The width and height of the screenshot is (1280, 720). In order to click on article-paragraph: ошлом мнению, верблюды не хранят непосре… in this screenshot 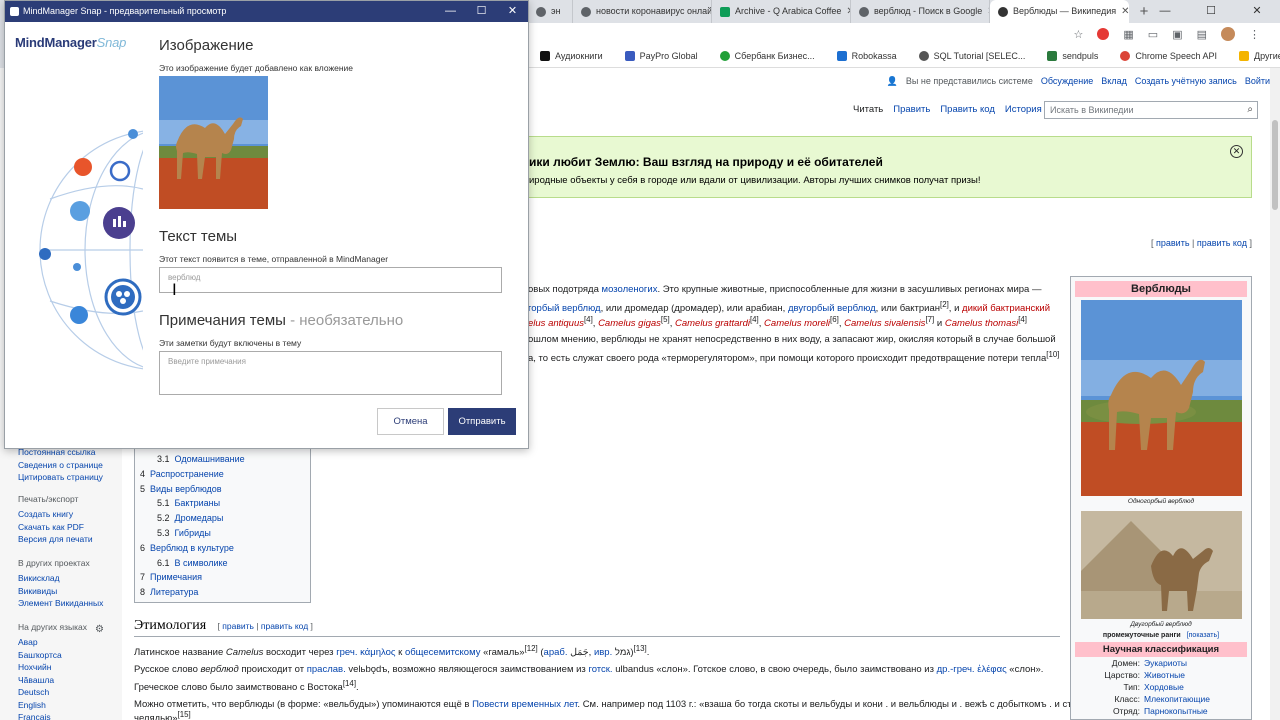, I will do `click(792, 339)`.